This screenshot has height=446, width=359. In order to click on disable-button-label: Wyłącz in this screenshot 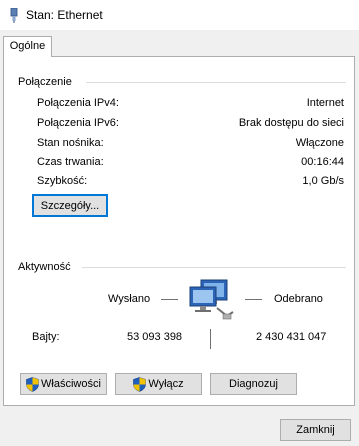, I will do `click(166, 384)`.